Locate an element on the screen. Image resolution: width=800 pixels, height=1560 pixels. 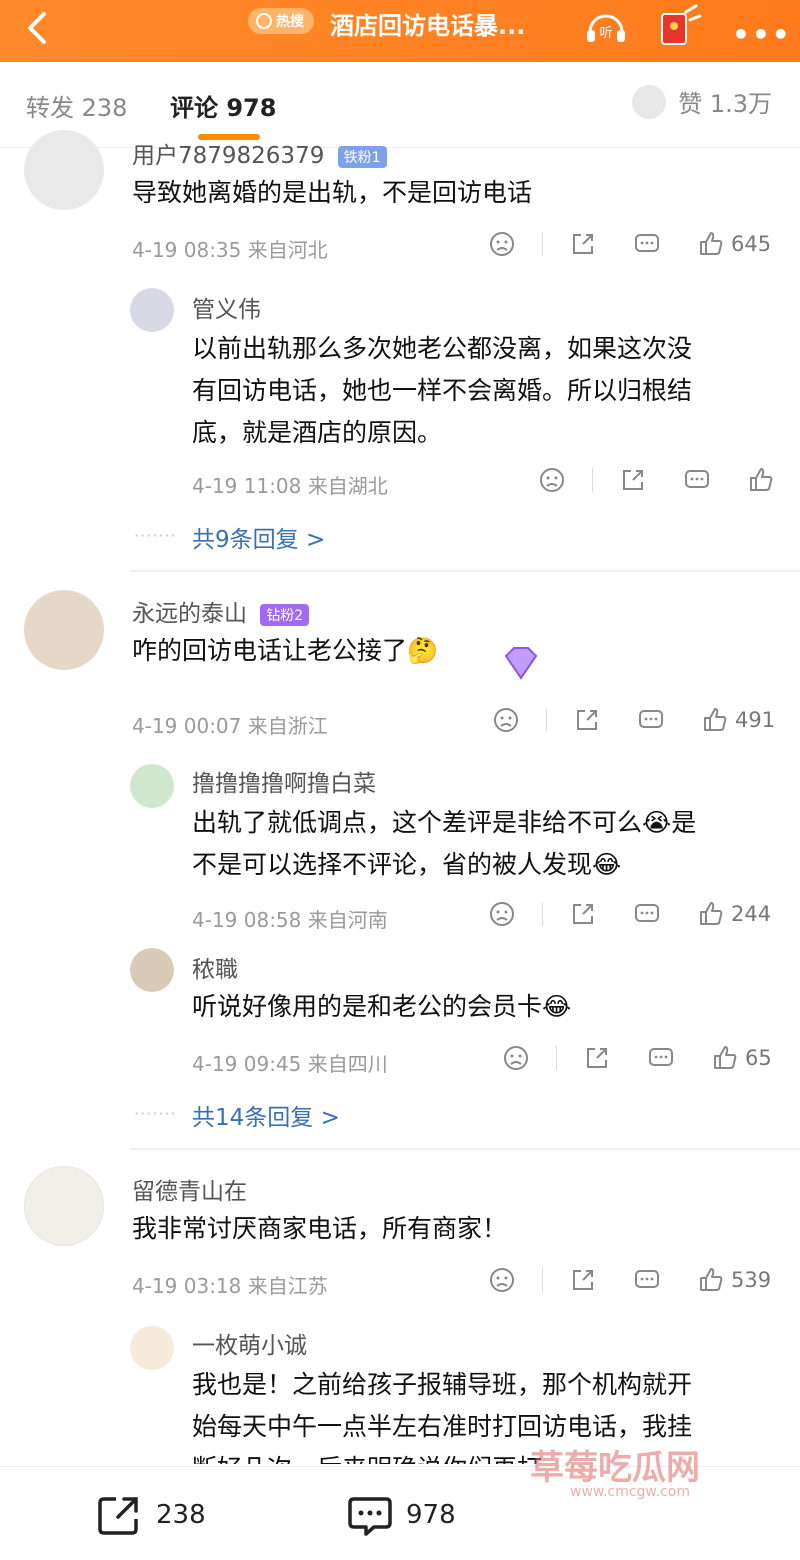
back-arrow-icon is located at coordinates (38, 28).